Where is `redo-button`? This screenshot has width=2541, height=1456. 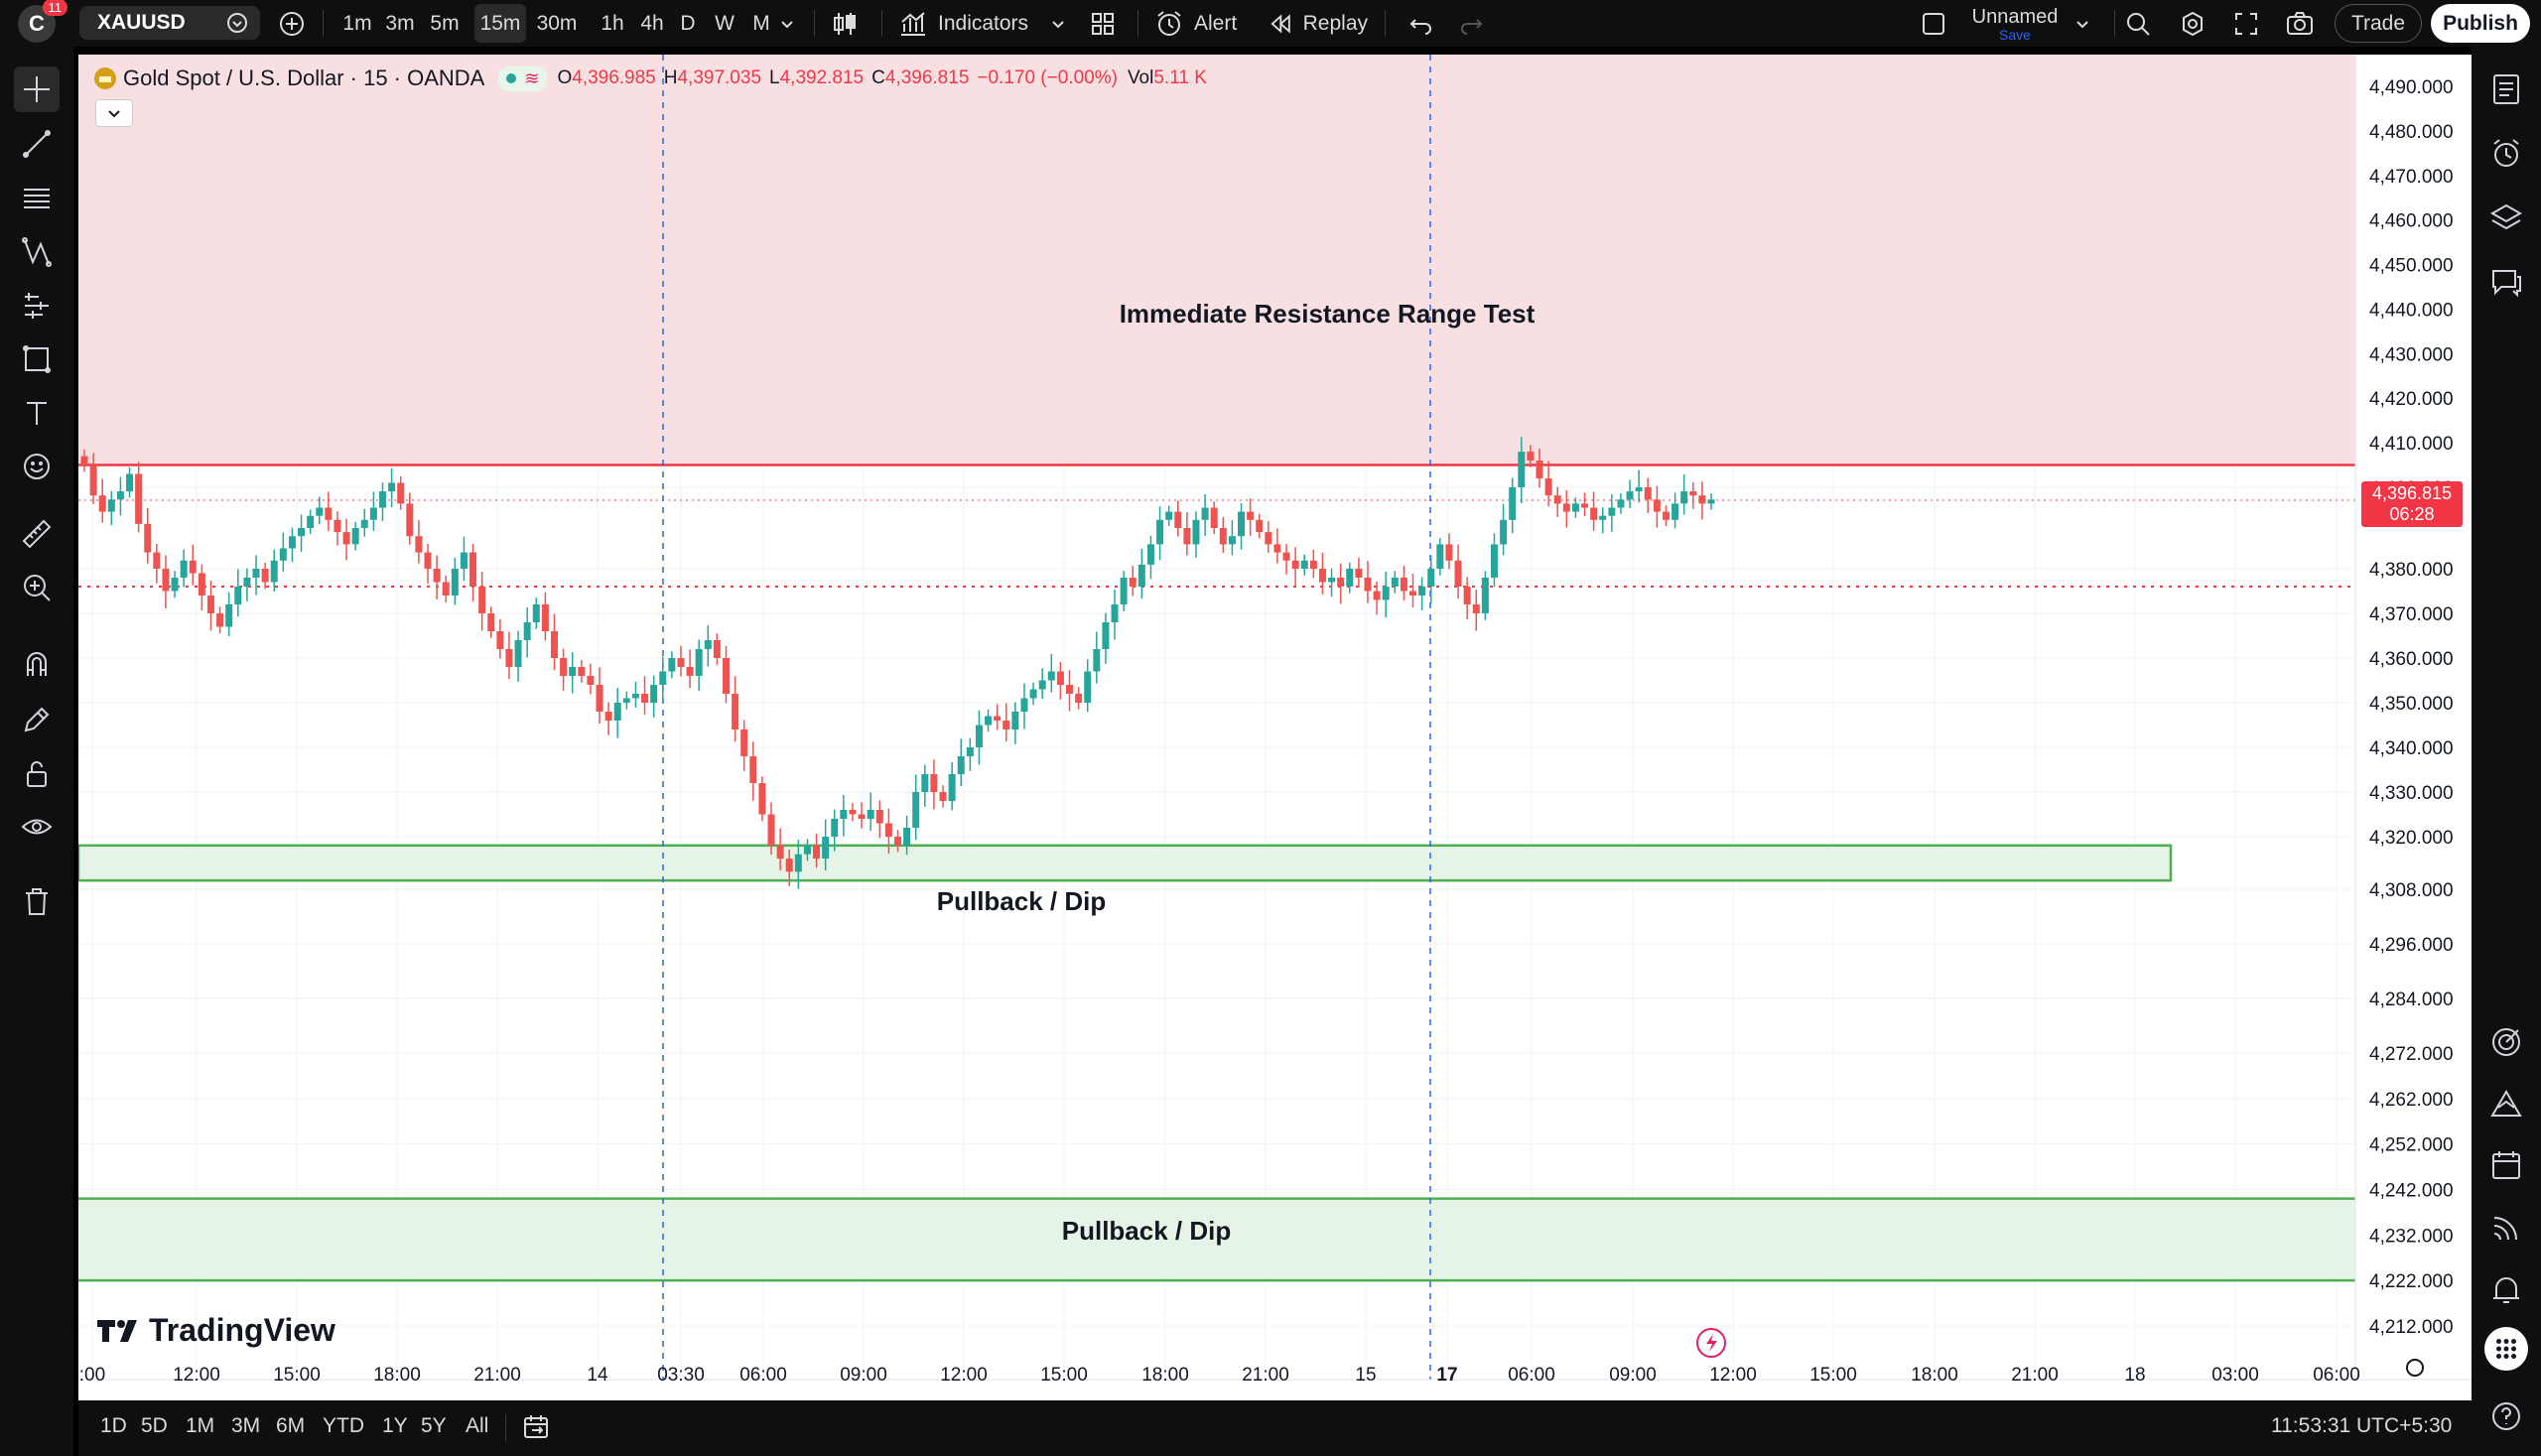
redo-button is located at coordinates (1474, 23).